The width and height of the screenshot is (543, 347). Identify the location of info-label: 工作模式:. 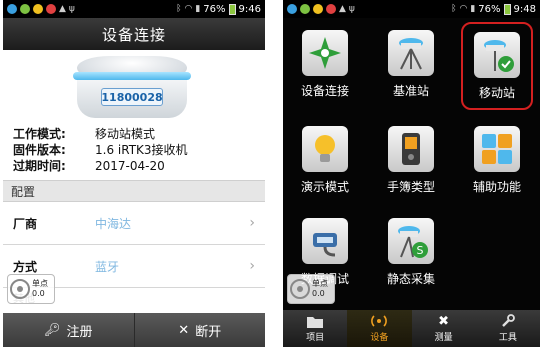
(39, 134).